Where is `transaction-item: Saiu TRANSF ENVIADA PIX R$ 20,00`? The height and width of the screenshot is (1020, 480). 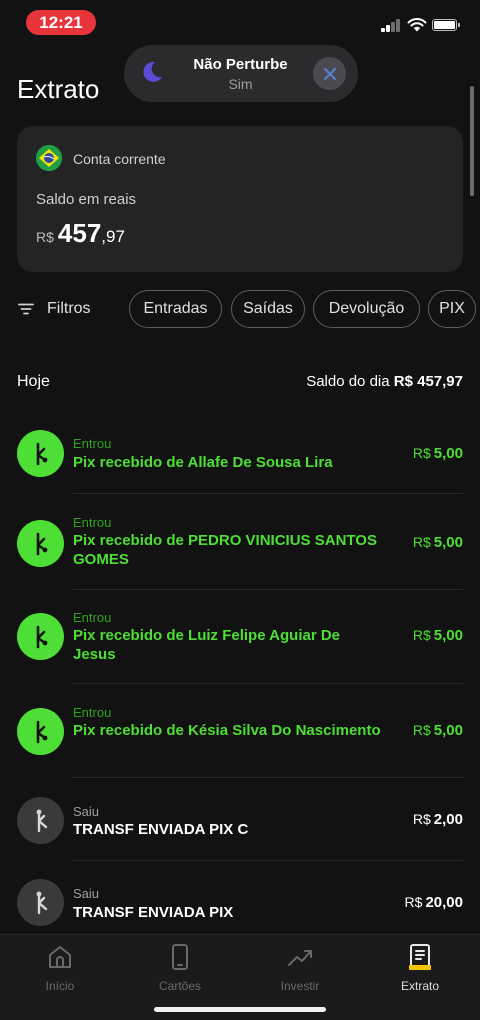
transaction-item: Saiu TRANSF ENVIADA PIX R$ 20,00 is located at coordinates (240, 905).